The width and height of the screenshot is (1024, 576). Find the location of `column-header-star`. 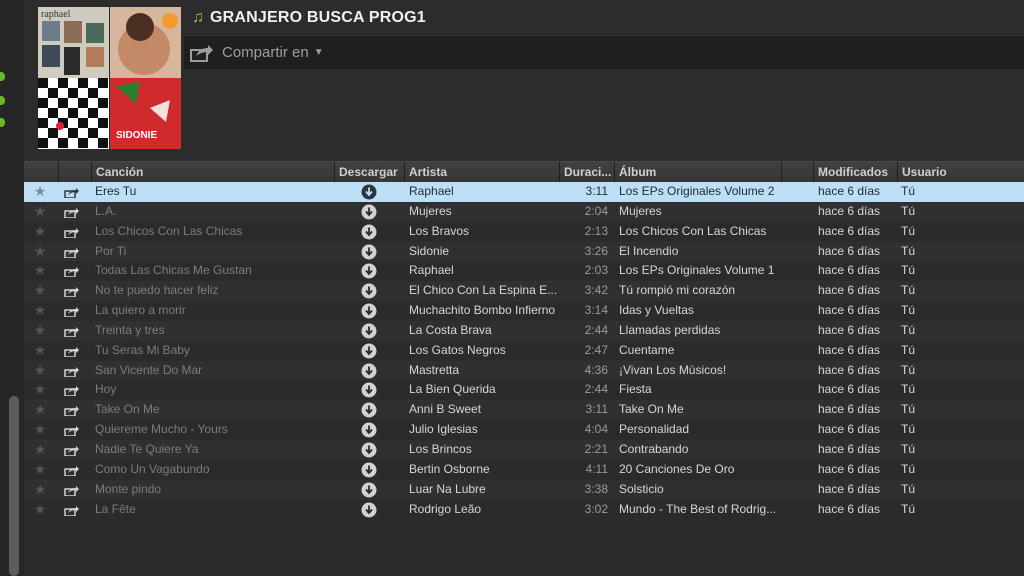

column-header-star is located at coordinates (41, 172).